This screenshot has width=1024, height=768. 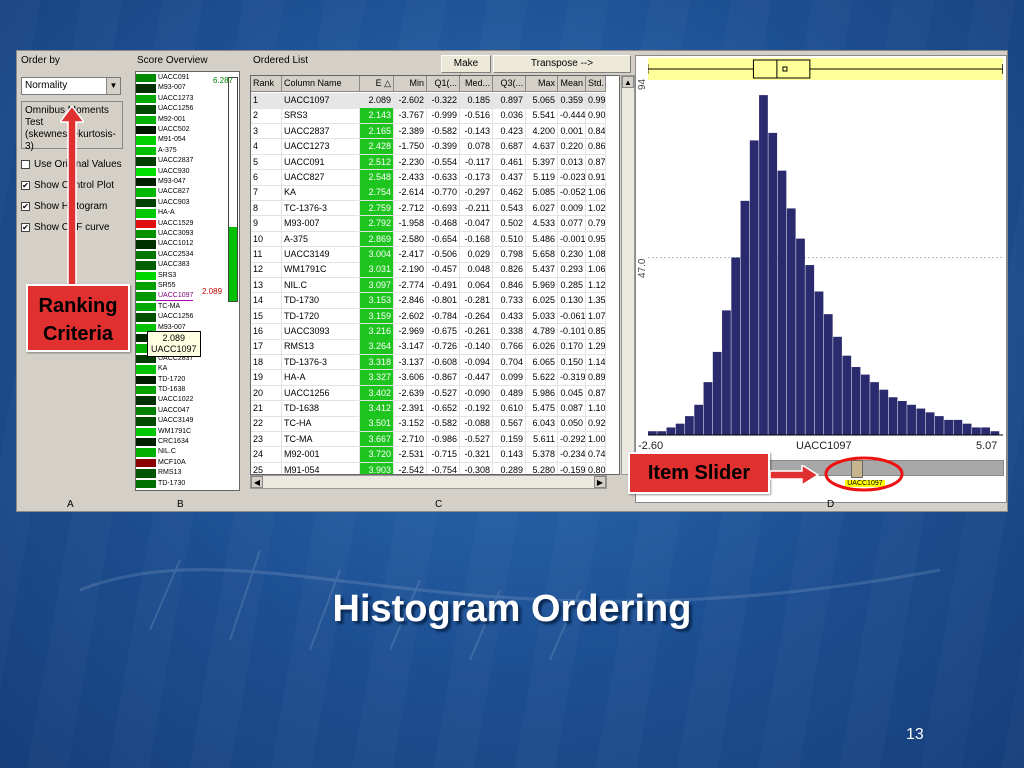 I want to click on score-row: WM1791C, so click(x=187, y=431).